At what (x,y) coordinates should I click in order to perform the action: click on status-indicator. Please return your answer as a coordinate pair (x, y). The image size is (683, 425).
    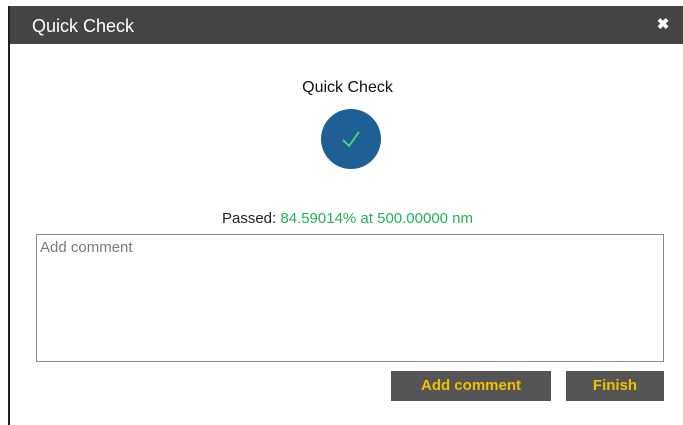
    Looking at the image, I should click on (351, 139).